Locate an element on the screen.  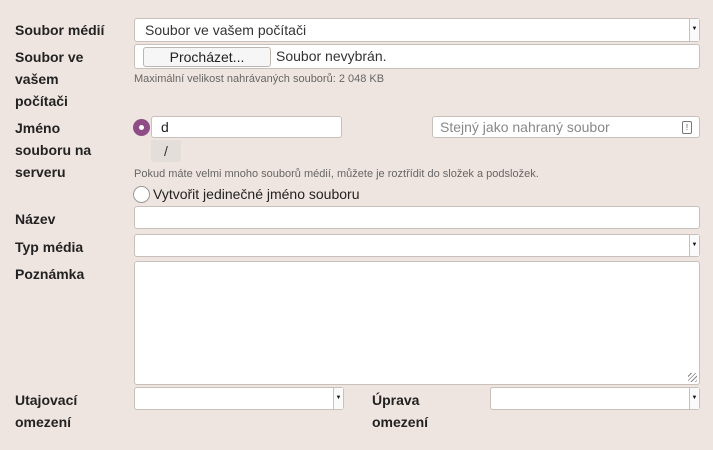
folder-input: d is located at coordinates (246, 127).